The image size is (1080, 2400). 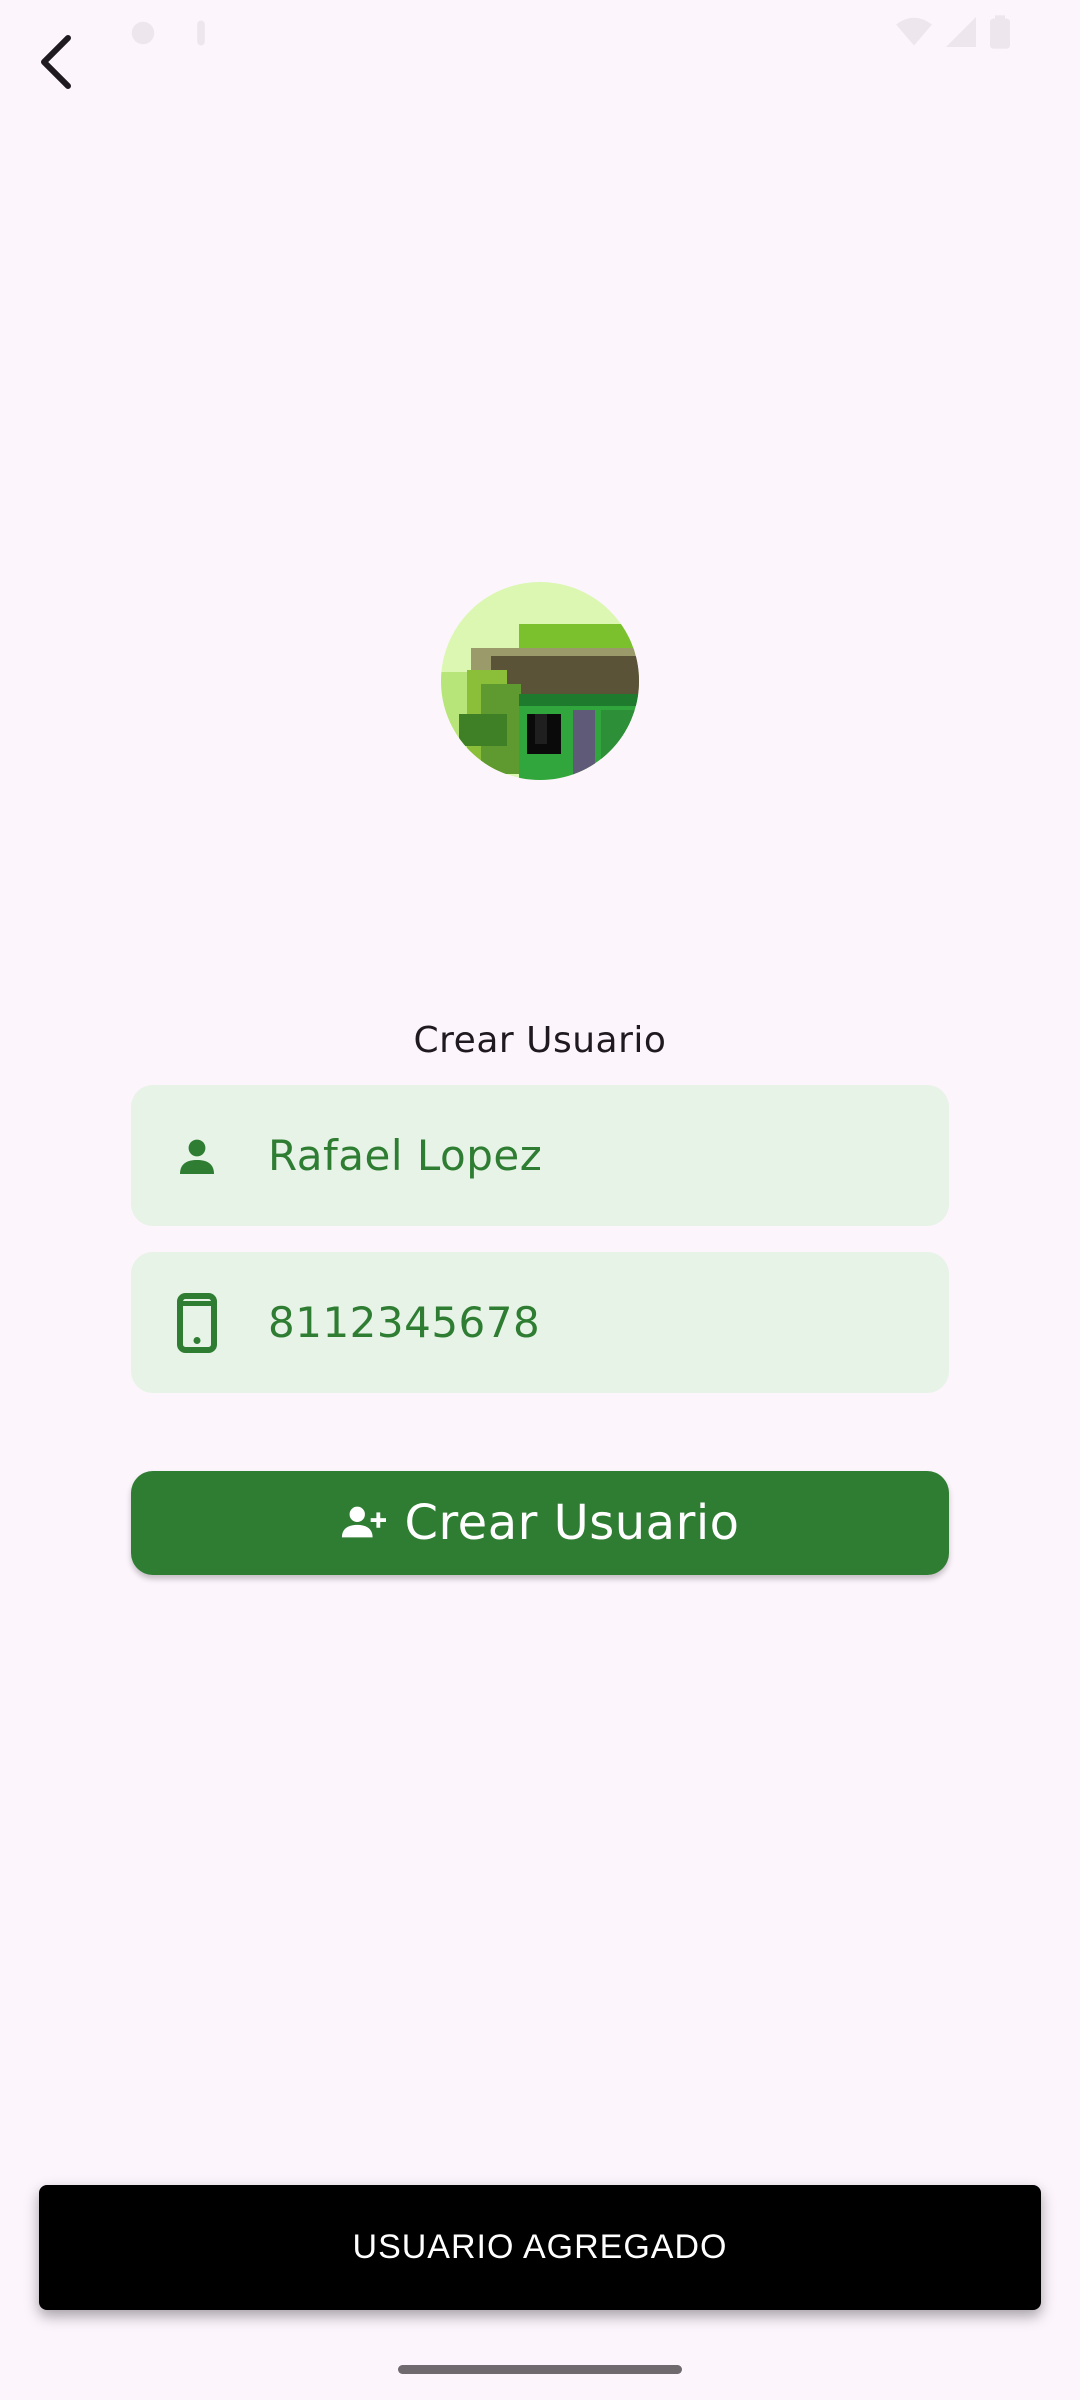 What do you see at coordinates (197, 1156) in the screenshot?
I see `person-icon` at bounding box center [197, 1156].